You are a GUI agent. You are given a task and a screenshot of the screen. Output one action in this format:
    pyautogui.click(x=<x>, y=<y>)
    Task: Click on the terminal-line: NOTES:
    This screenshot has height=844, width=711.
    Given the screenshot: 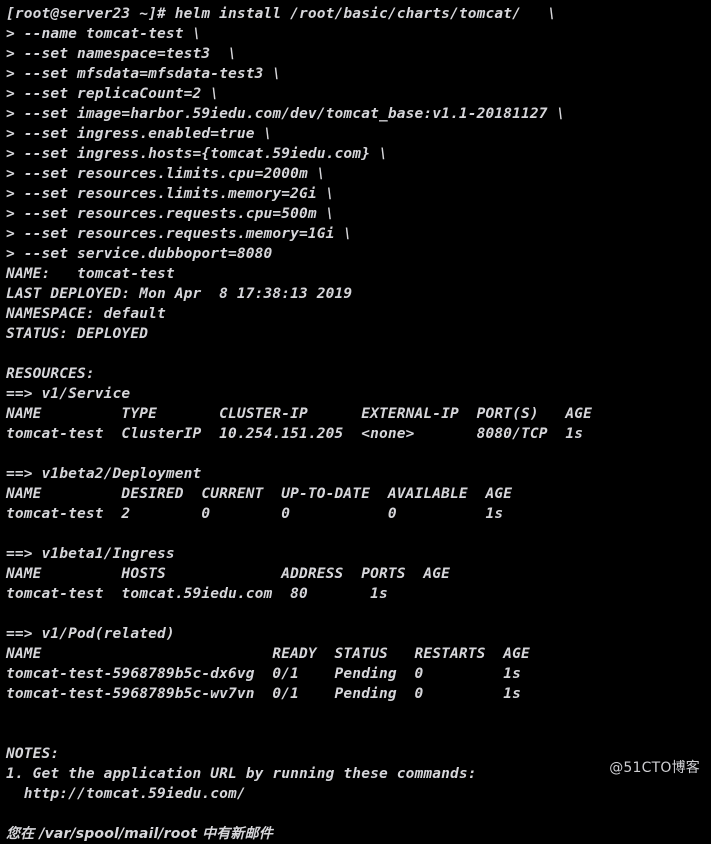 What is the action you would take?
    pyautogui.click(x=33, y=754)
    